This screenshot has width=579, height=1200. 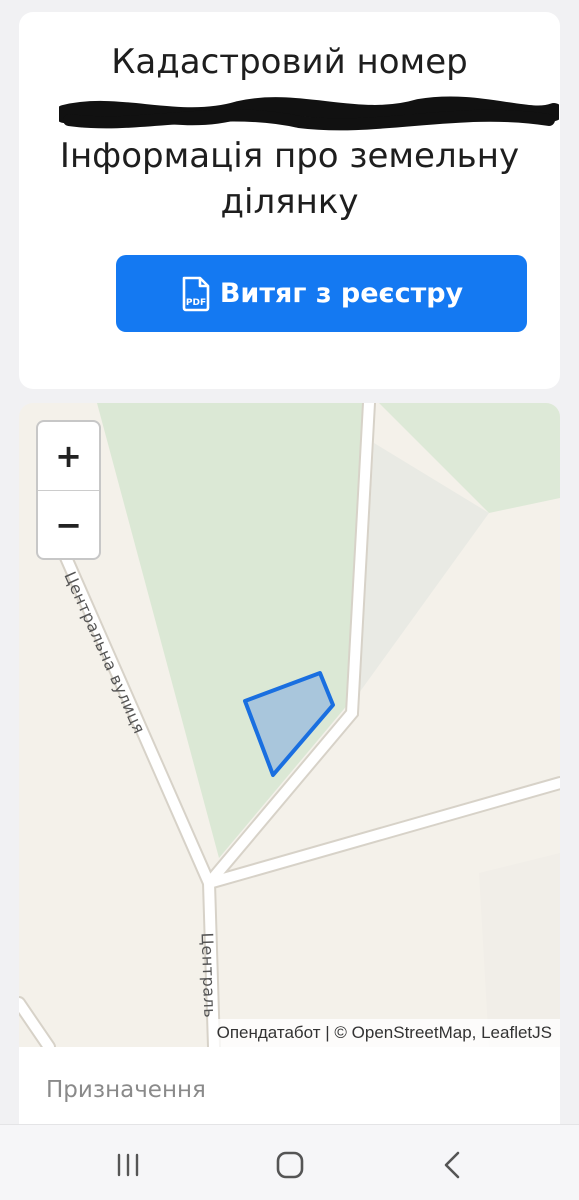 I want to click on extract-button: PDF Витяг з реєстру, so click(x=321, y=293).